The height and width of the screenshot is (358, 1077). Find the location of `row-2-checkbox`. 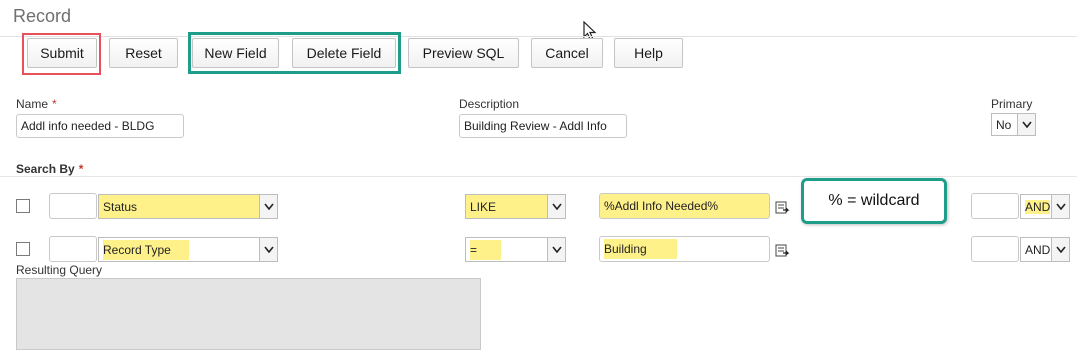

row-2-checkbox is located at coordinates (23, 249).